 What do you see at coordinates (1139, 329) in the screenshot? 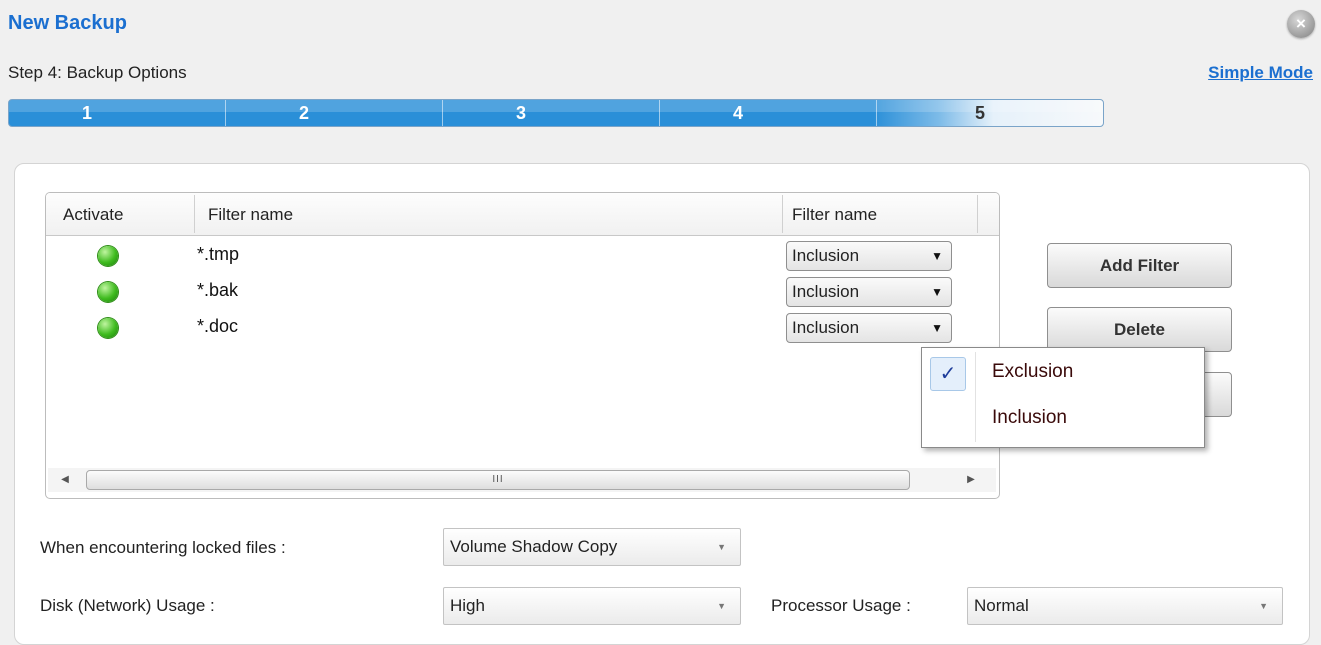
I see `delete-button: Delete` at bounding box center [1139, 329].